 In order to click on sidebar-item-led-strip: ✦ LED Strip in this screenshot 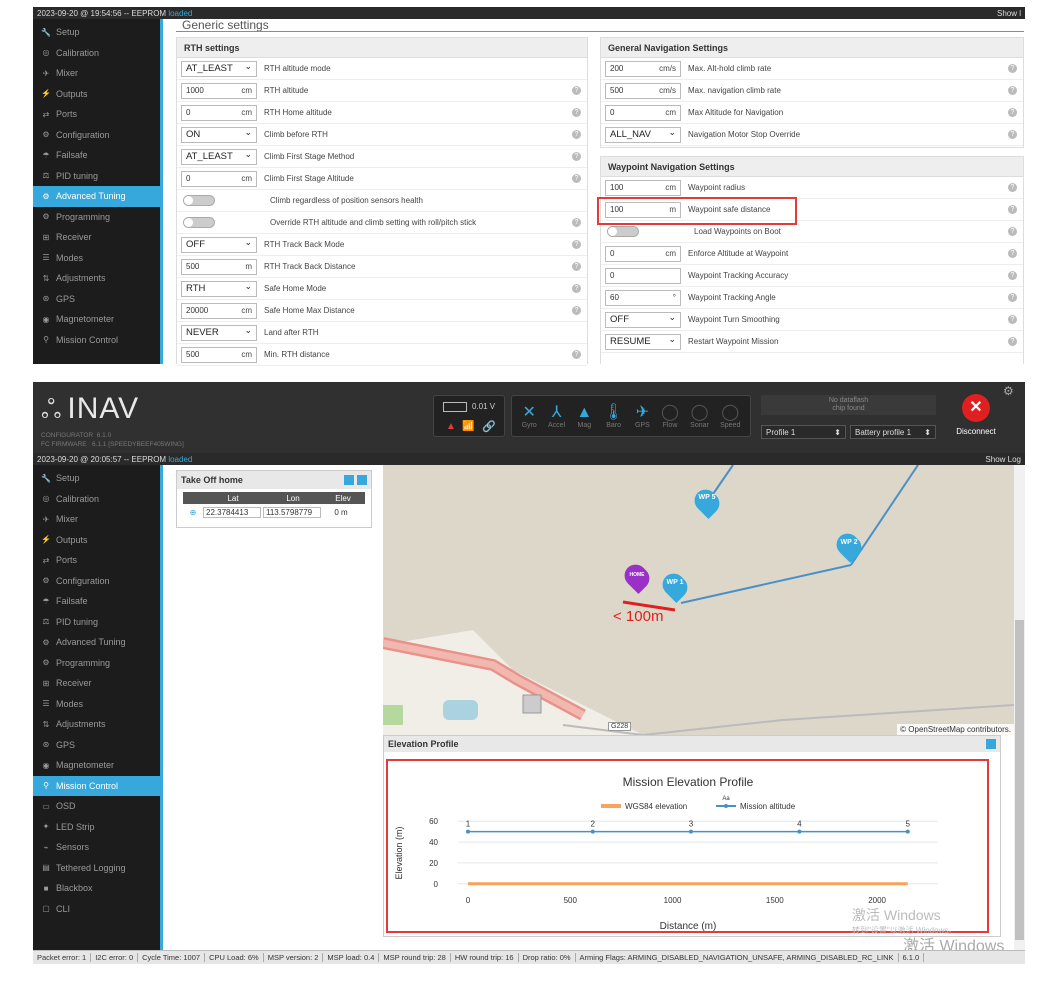, I will do `click(96, 827)`.